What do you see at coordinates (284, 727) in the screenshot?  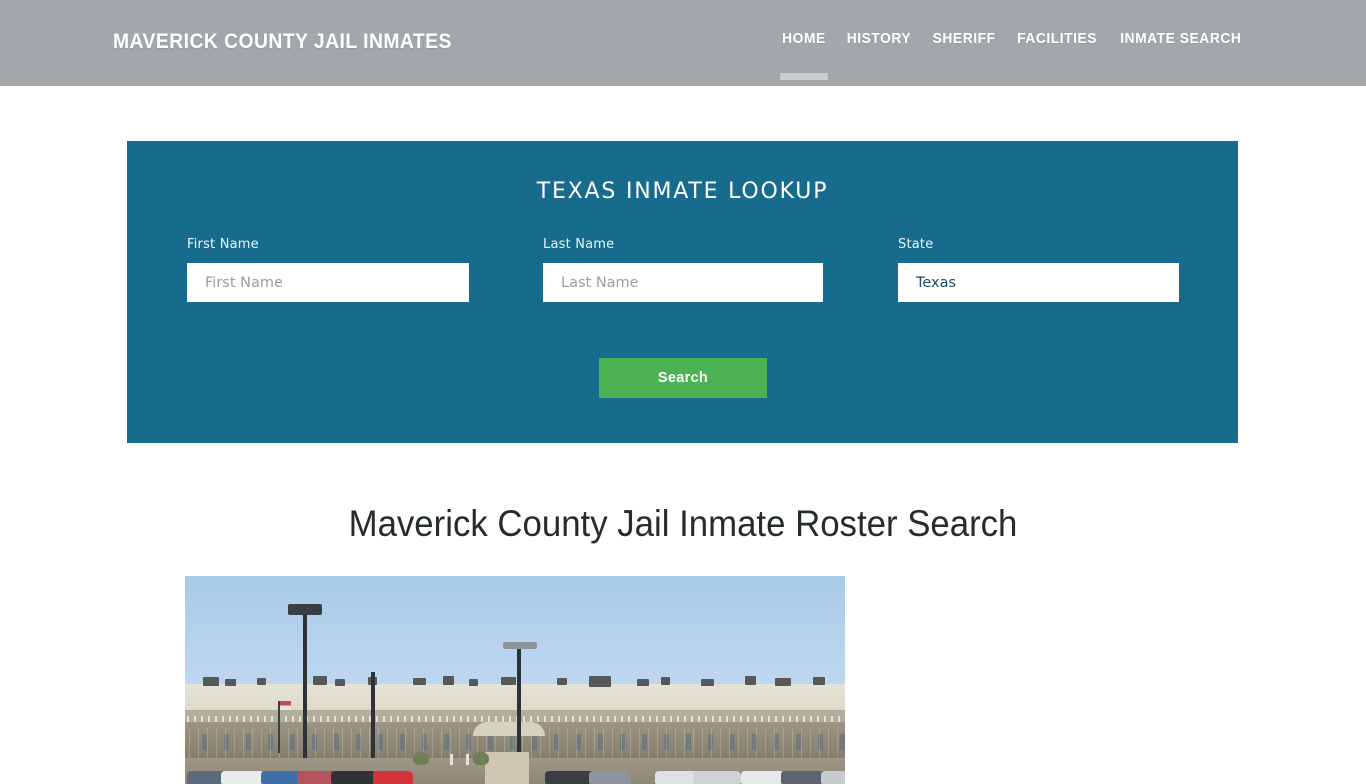 I see `flag-pole` at bounding box center [284, 727].